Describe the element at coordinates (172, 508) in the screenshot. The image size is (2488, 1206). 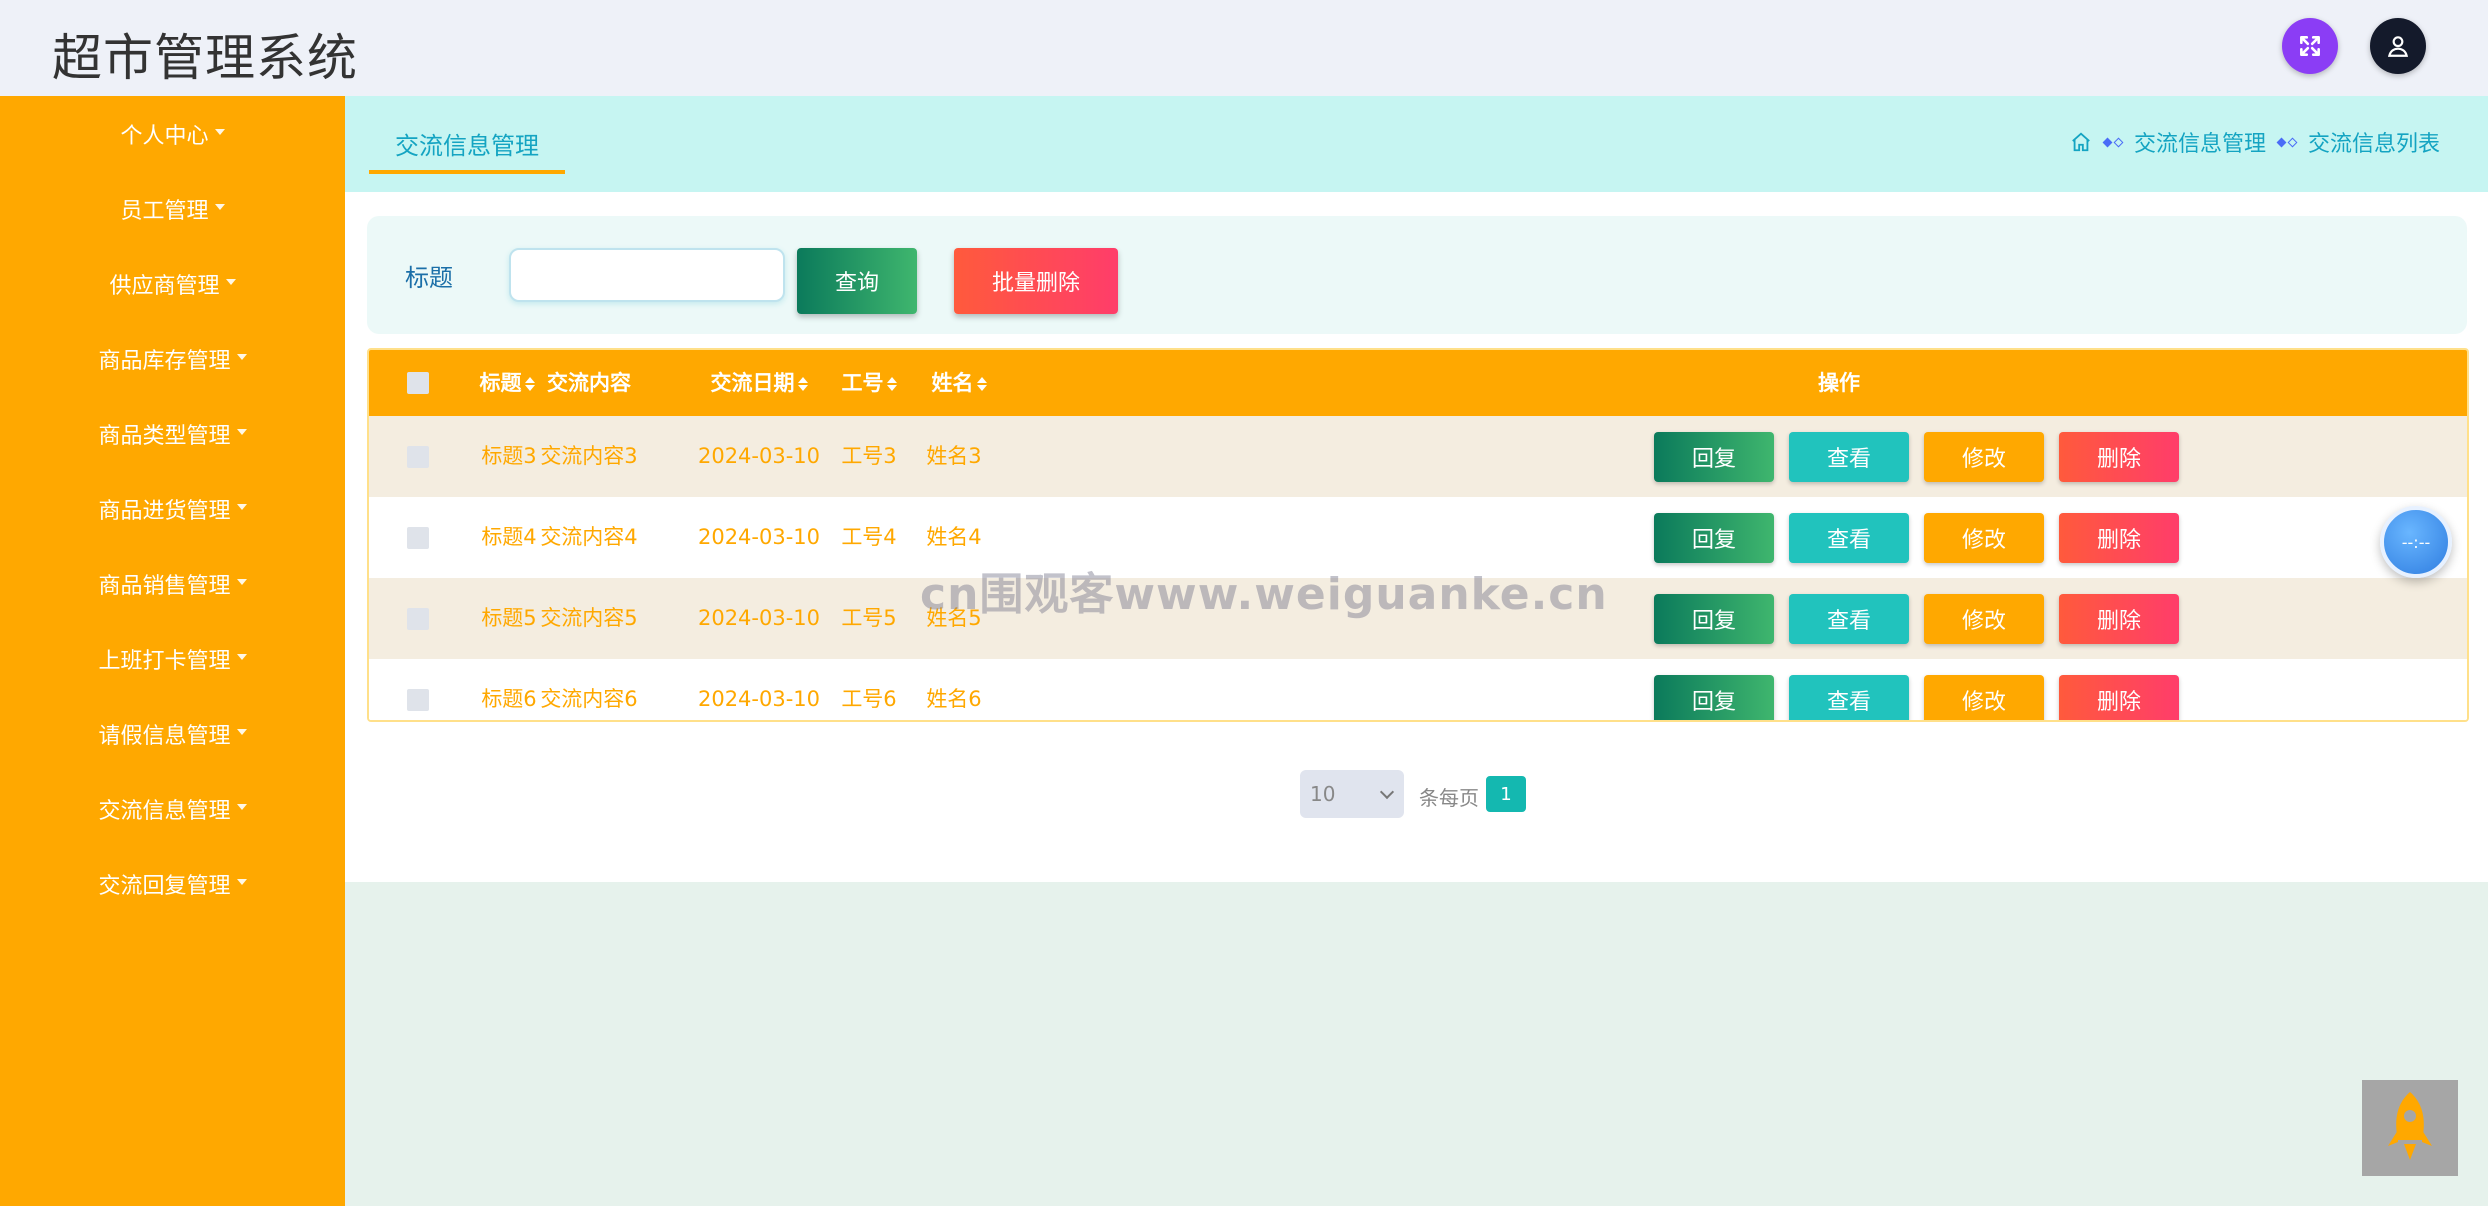
I see `sidebar-item-purchase: 商品进货管理` at that location.